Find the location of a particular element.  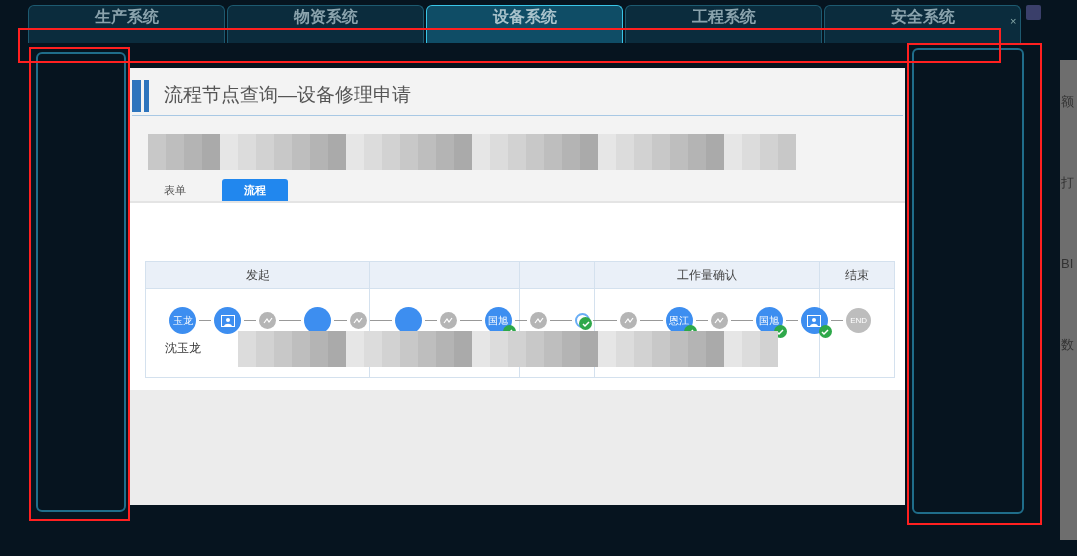

dialog-title: 流程节点查询—设备修理申请 is located at coordinates (287, 95).